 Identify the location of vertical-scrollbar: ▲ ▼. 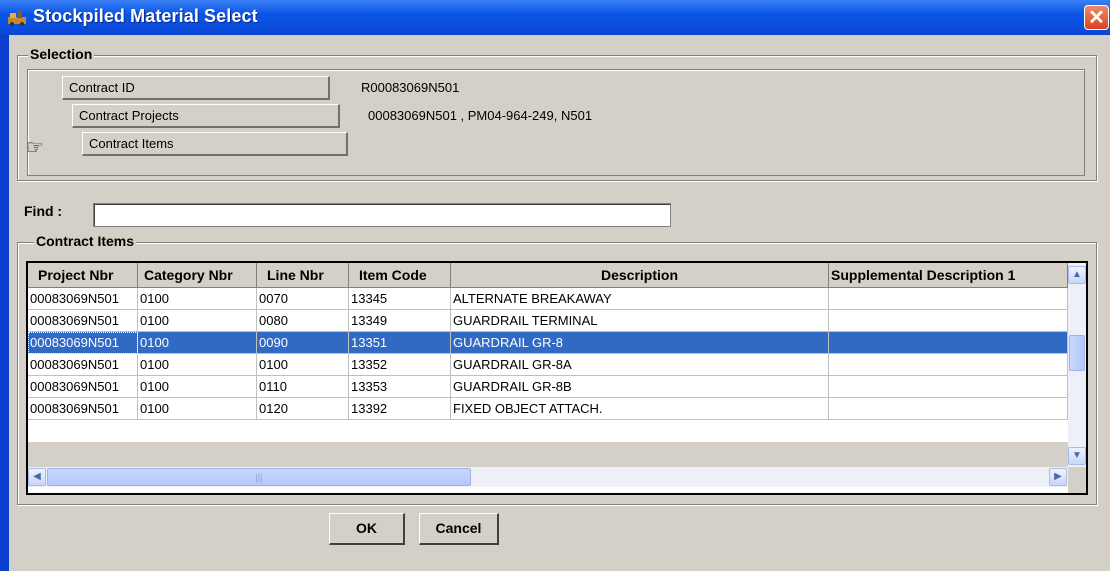
(1077, 365).